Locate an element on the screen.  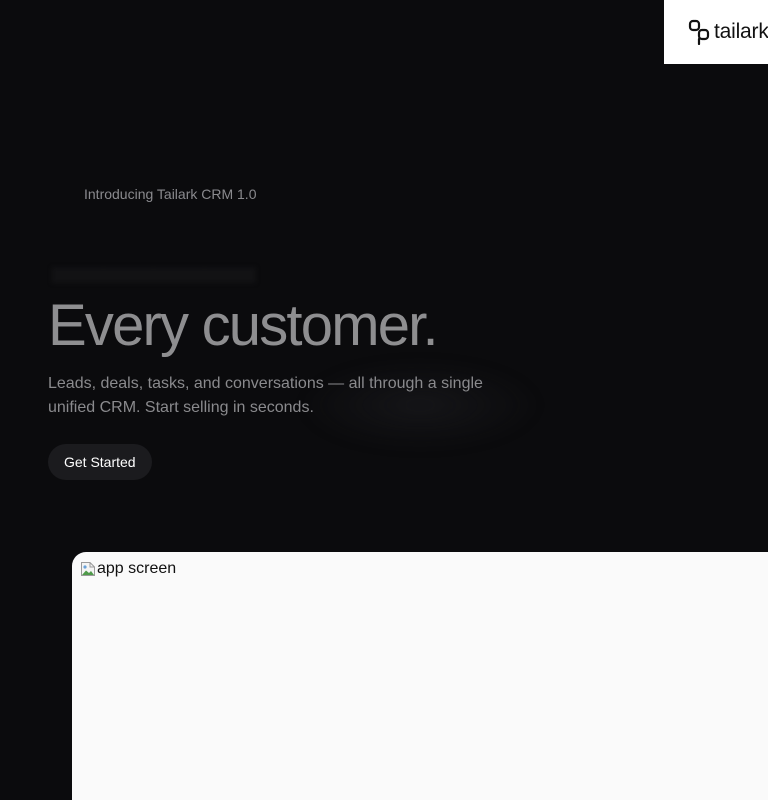
hero-title: Every customer. is located at coordinates (243, 325).